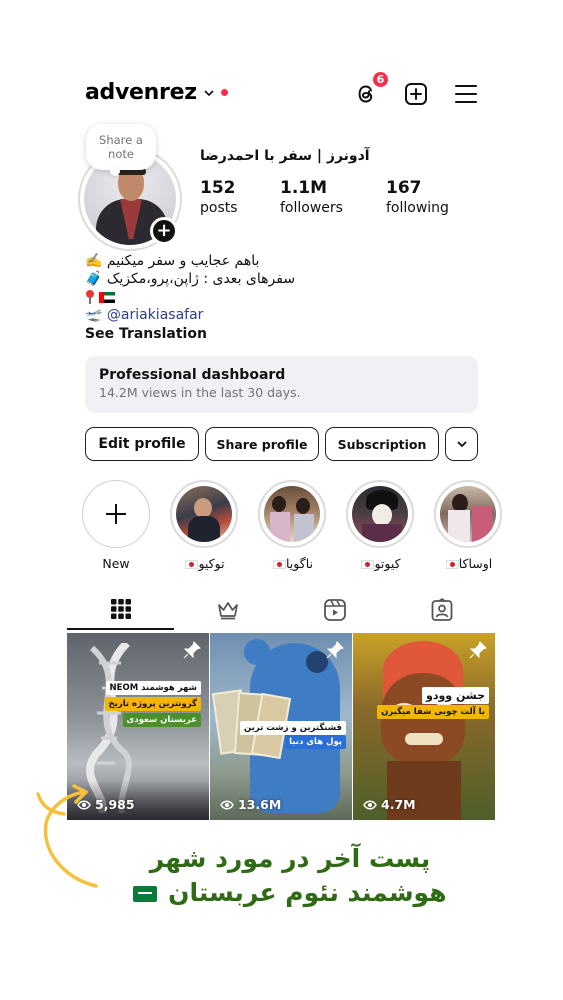 The height and width of the screenshot is (1000, 563). What do you see at coordinates (211, 563) in the screenshot?
I see `highlight-label: توکیو` at bounding box center [211, 563].